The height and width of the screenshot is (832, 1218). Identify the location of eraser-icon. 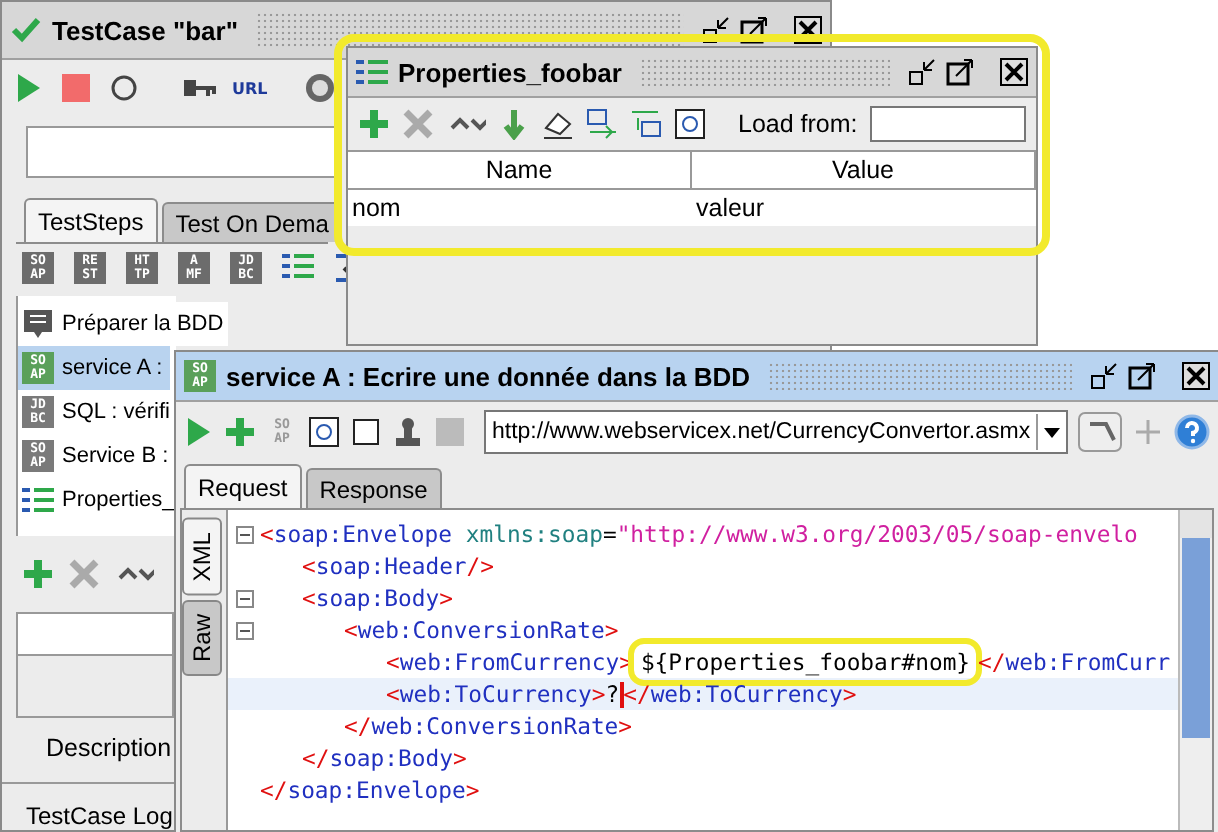
(558, 124).